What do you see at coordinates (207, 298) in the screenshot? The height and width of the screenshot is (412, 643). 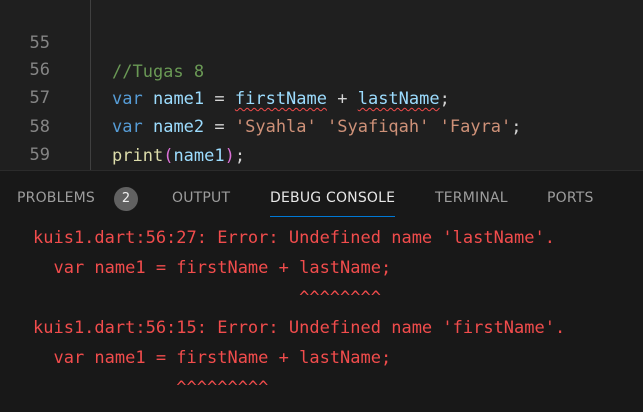 I see `console-line: ^^^^^^^^` at bounding box center [207, 298].